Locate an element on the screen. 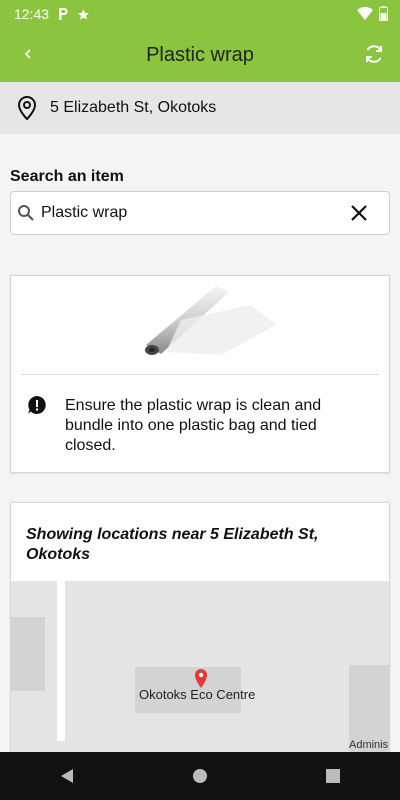 This screenshot has height=800, width=400. page-title: Plastic wrap is located at coordinates (200, 54).